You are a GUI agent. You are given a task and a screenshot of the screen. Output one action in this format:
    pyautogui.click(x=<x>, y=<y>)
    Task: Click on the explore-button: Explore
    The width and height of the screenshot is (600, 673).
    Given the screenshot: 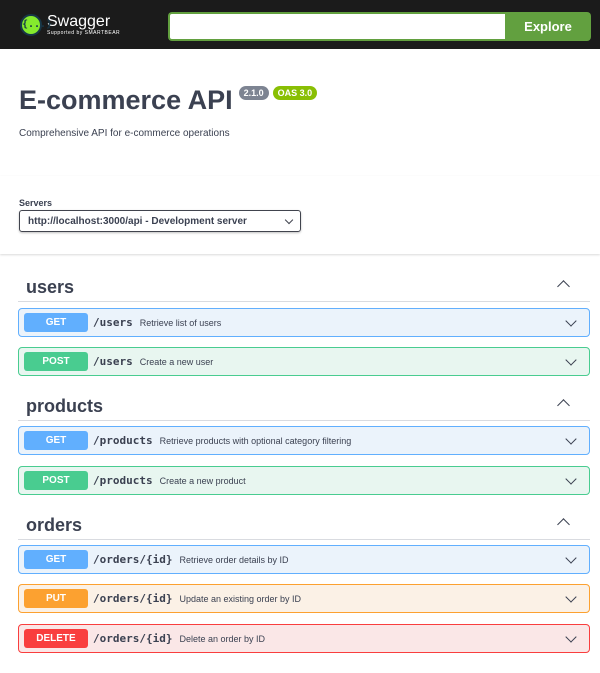 What is the action you would take?
    pyautogui.click(x=548, y=26)
    